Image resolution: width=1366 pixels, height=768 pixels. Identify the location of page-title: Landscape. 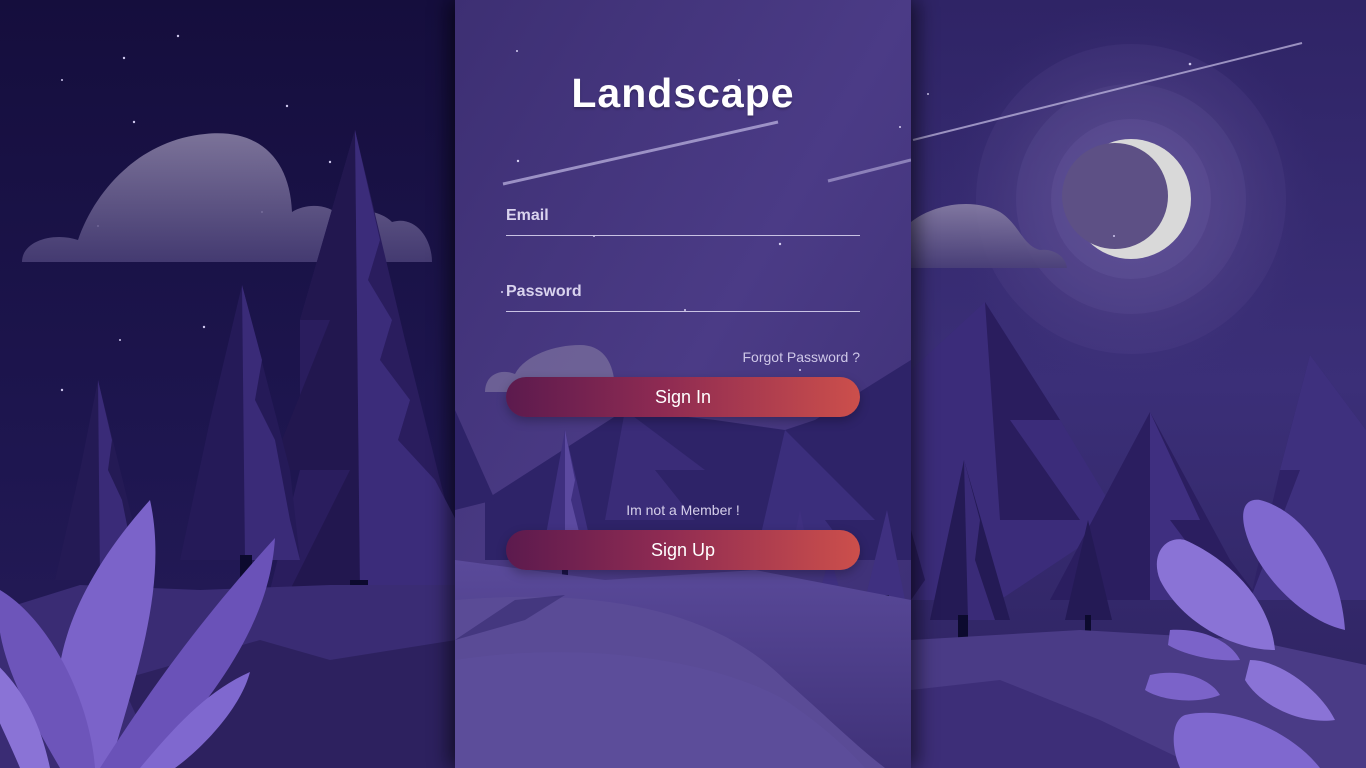
(683, 93).